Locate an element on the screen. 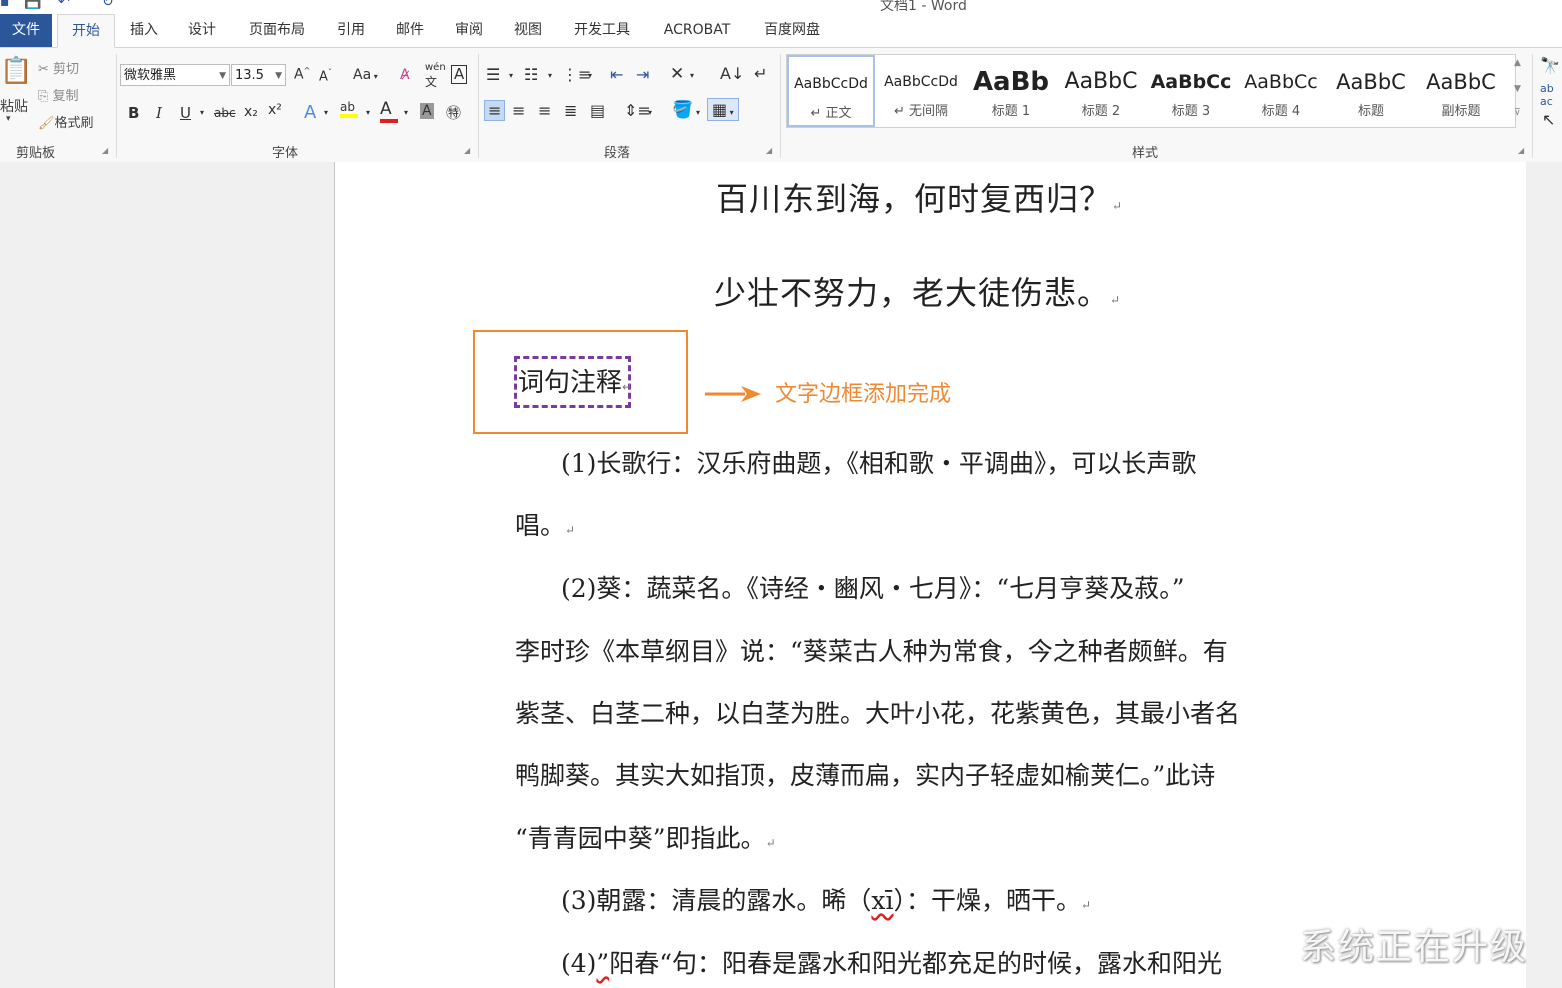 This screenshot has height=988, width=1562. show-marks-icon: ↵ is located at coordinates (760, 73).